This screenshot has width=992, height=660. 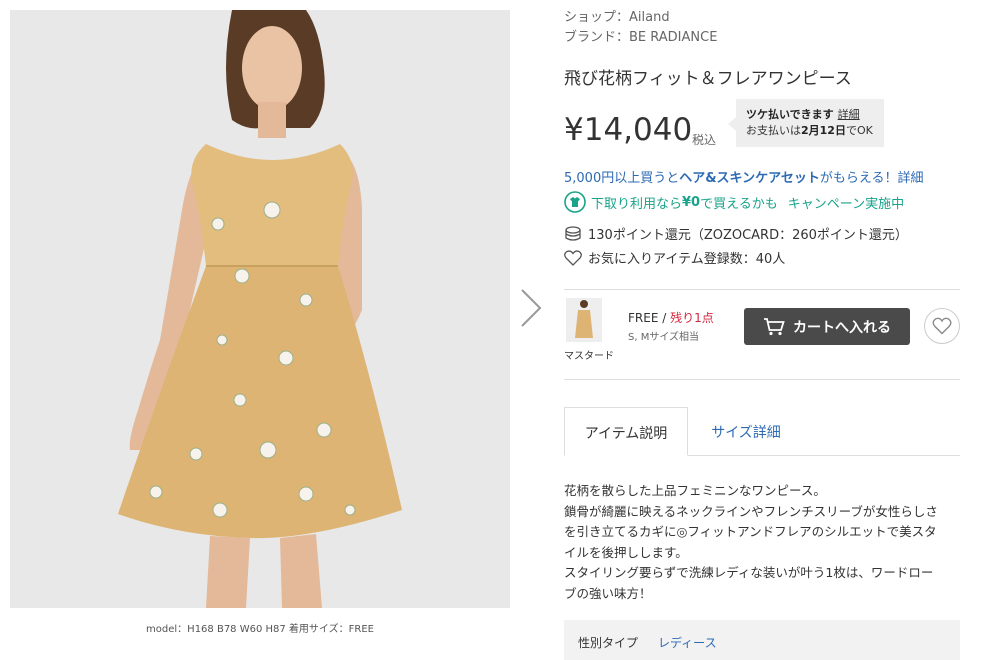 What do you see at coordinates (692, 318) in the screenshot?
I see `stock-label: 残り1点` at bounding box center [692, 318].